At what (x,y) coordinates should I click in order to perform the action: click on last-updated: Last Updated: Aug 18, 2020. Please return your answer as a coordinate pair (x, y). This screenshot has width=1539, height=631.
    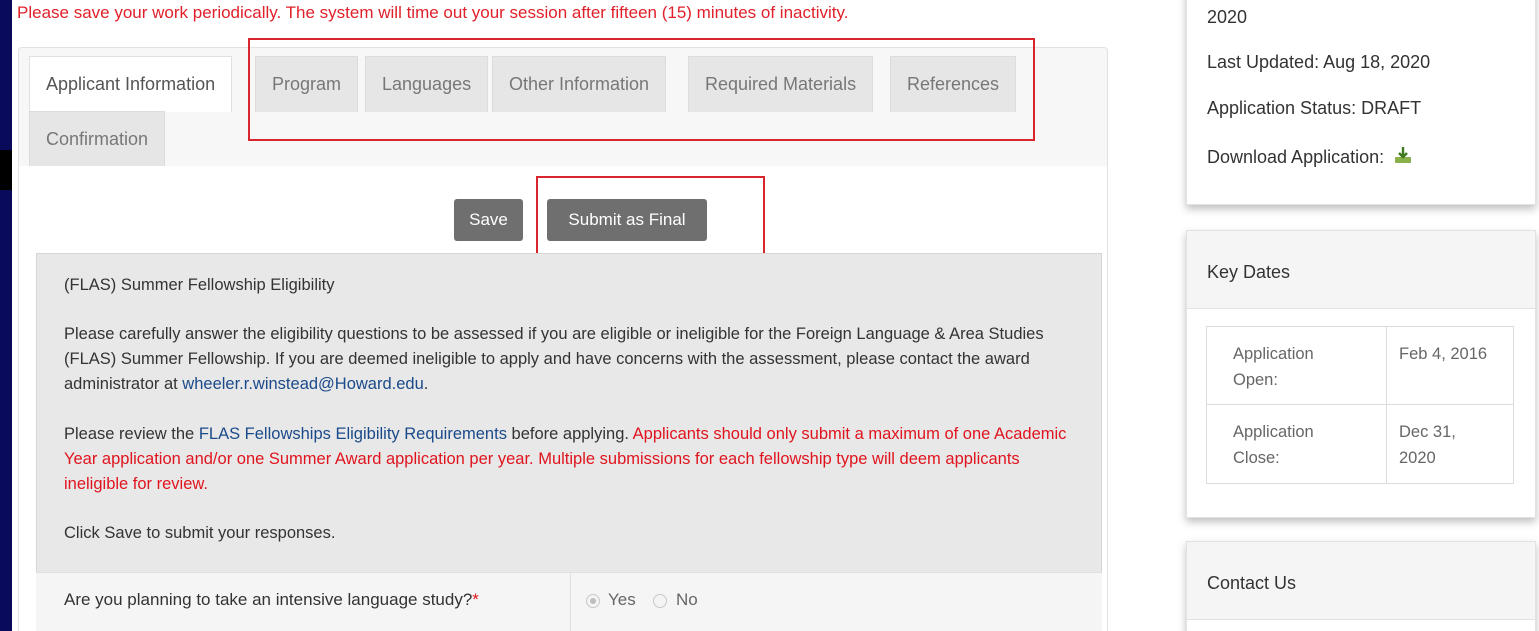
    Looking at the image, I should click on (1318, 62).